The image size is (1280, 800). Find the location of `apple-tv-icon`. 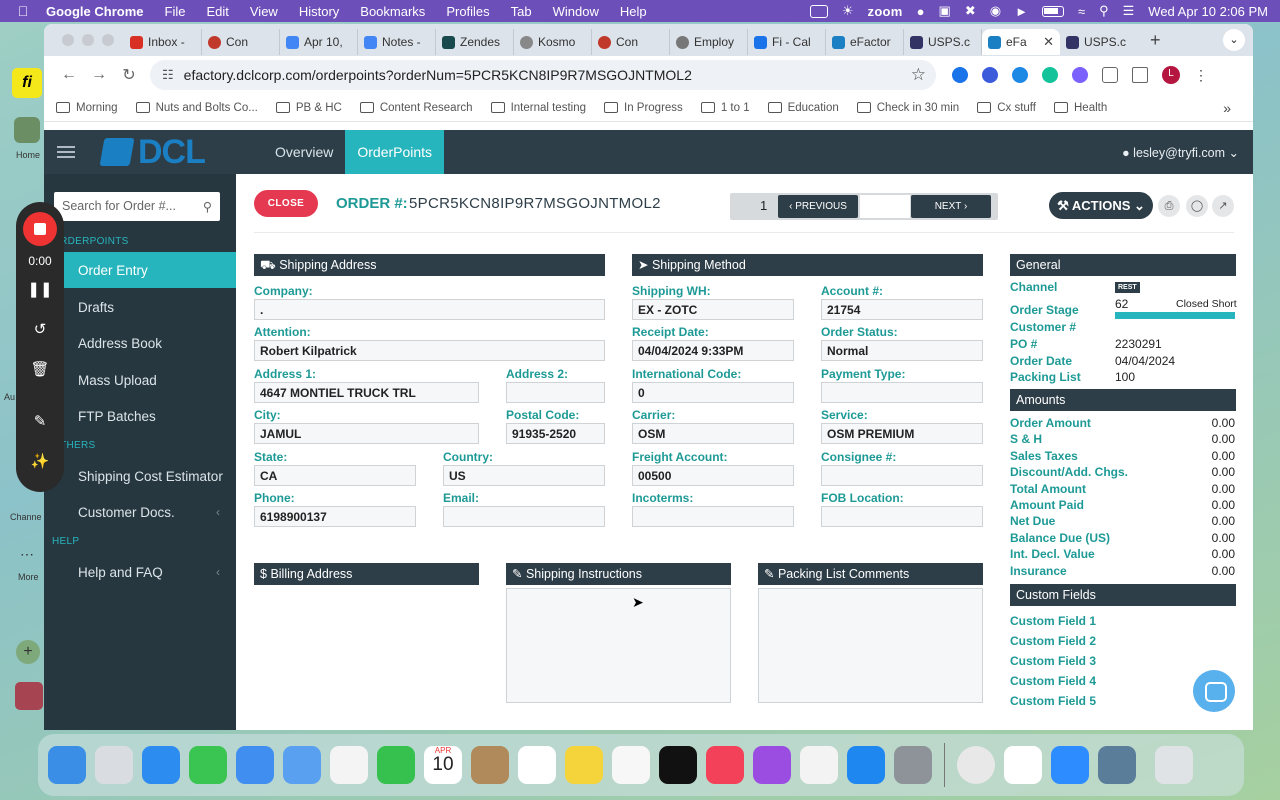

apple-tv-icon is located at coordinates (678, 765).